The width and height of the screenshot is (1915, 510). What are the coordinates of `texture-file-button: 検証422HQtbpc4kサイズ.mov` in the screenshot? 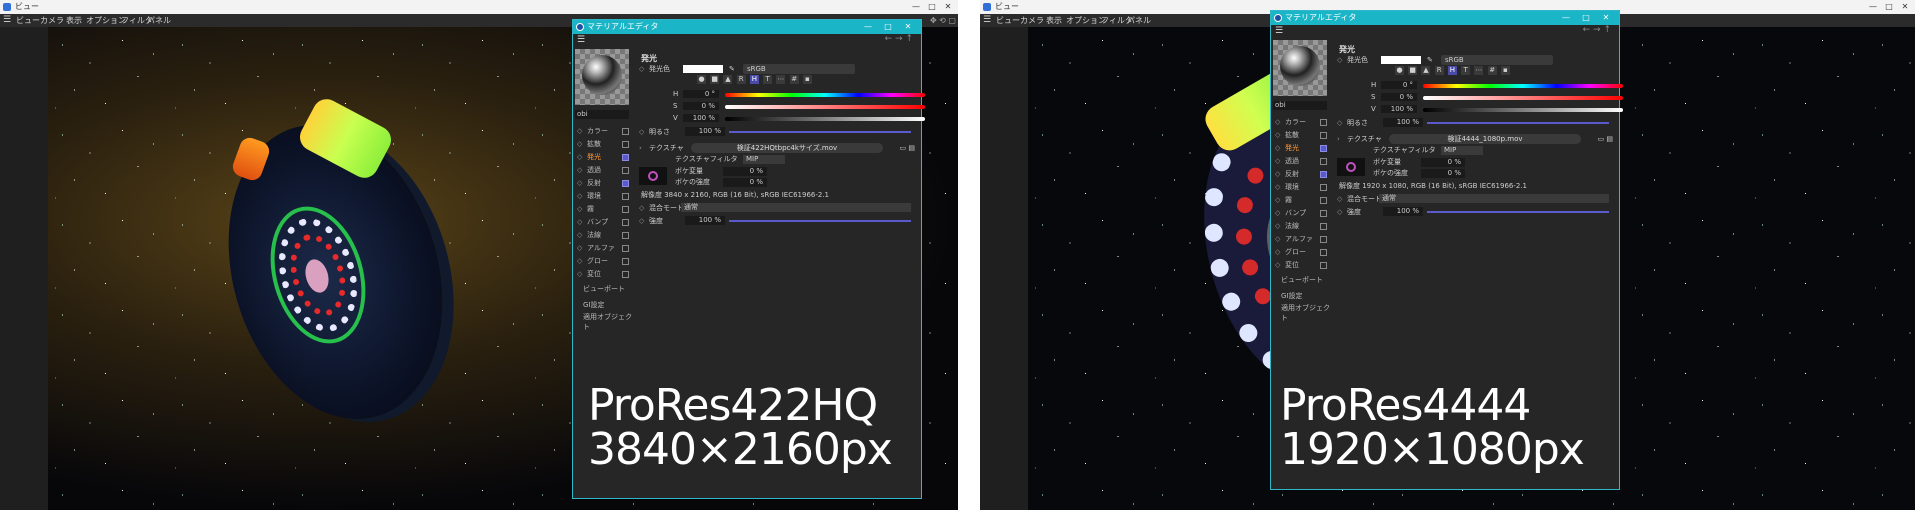 It's located at (787, 148).